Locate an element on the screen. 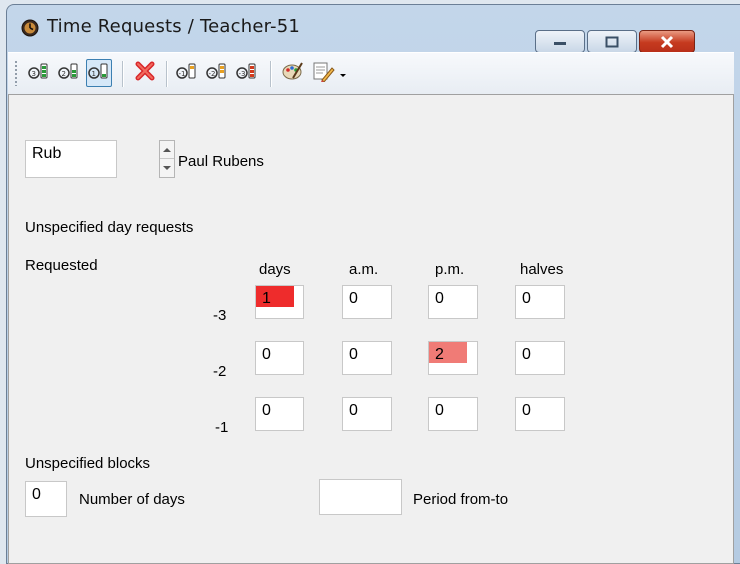 This screenshot has height=564, width=740. teacher-full-name: Paul Rubens is located at coordinates (221, 161).